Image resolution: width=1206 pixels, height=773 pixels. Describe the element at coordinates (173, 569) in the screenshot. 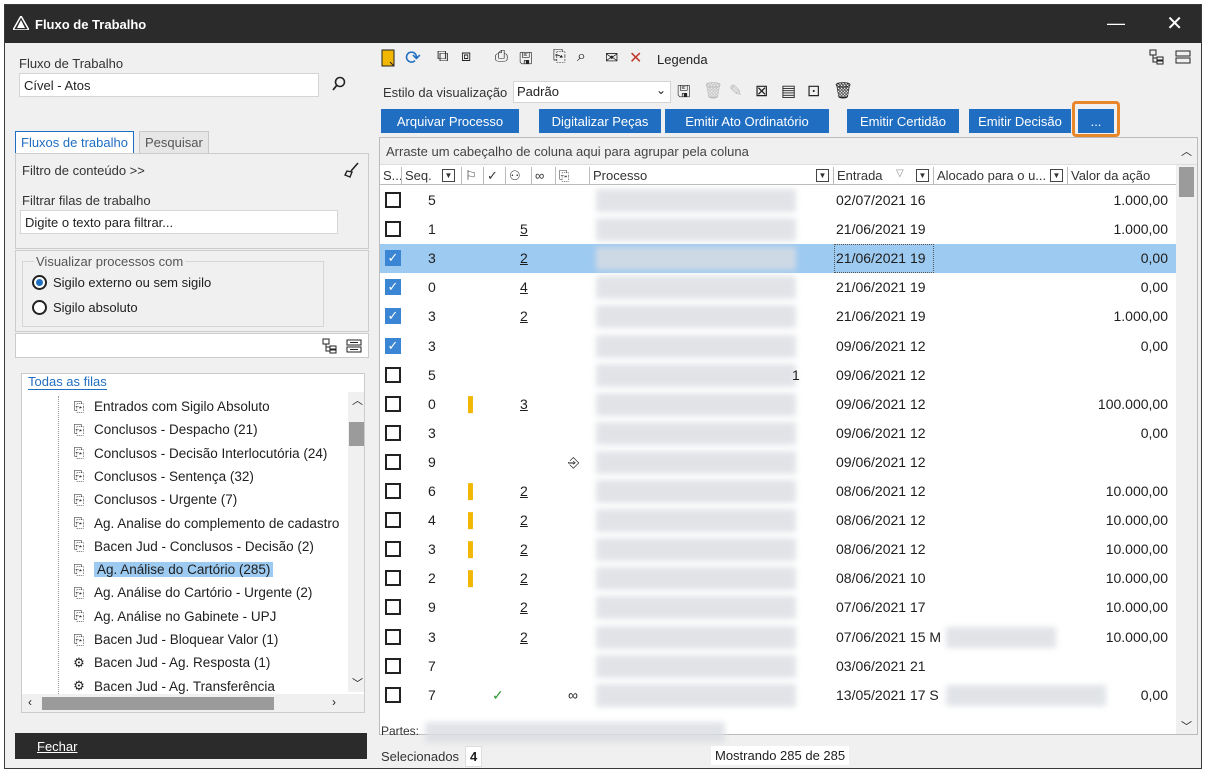

I see `queue-item: ⎘ Ag. Análise do Cartório (285)` at that location.